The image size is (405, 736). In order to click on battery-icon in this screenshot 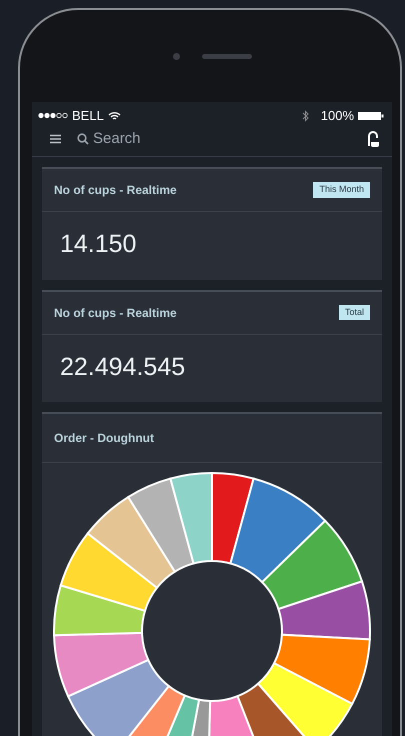, I will do `click(371, 115)`.